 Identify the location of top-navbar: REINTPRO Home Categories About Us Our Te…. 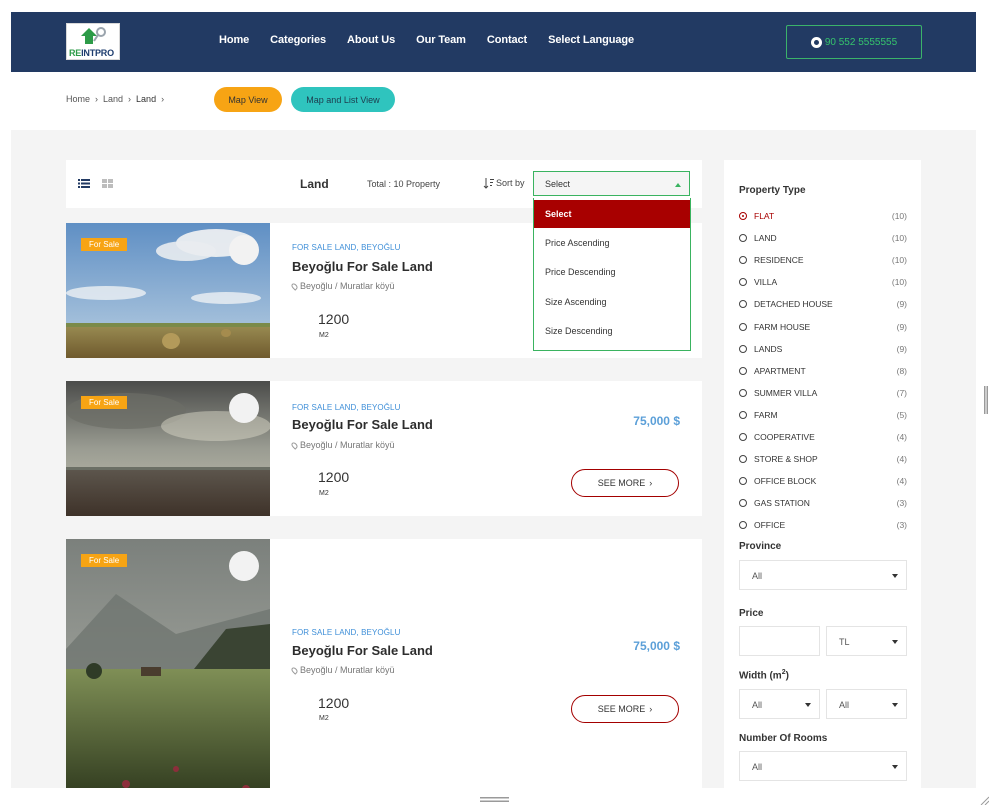
(493, 42).